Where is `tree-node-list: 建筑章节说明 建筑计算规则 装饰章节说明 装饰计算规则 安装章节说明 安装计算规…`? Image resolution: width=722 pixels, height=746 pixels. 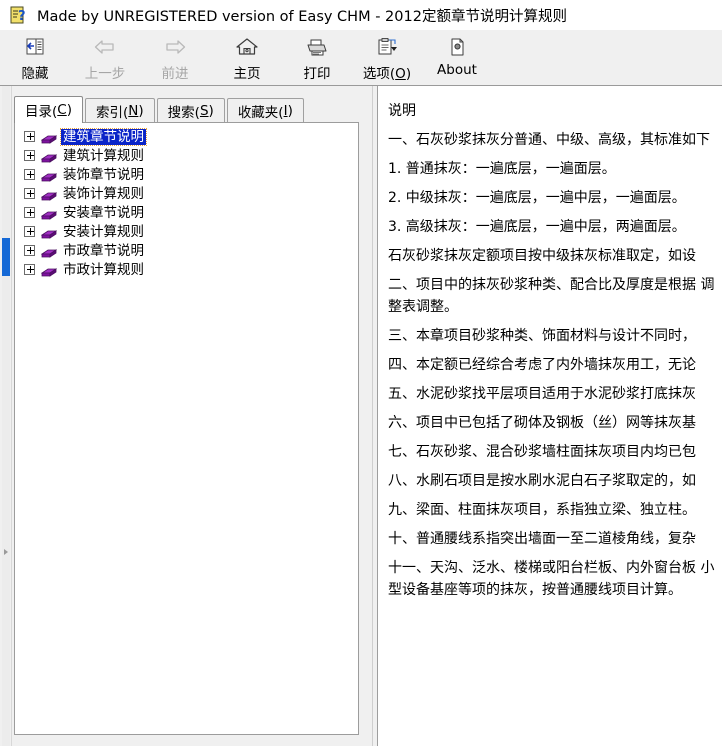
tree-node-list: 建筑章节说明 建筑计算规则 装饰章节说明 装饰计算规则 安装章节说明 安装计算规… is located at coordinates (186, 201).